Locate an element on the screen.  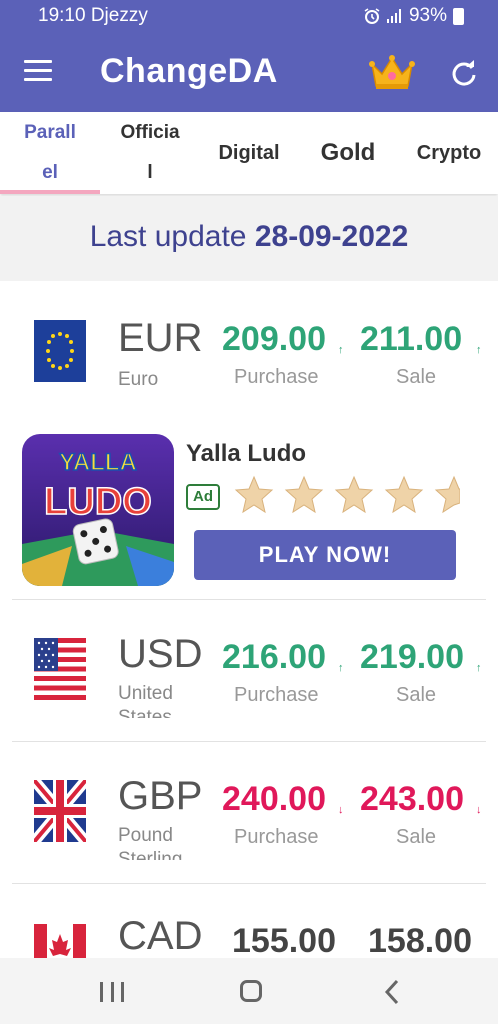
carrier-text: Djezzy is located at coordinates (119, 15).